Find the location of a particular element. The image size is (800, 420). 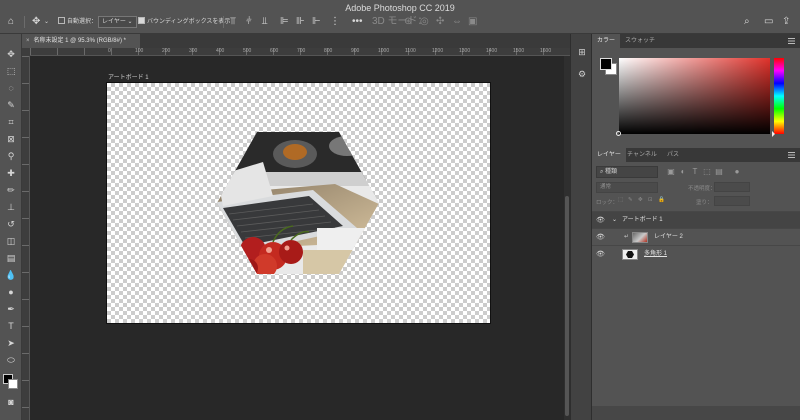

color-picker-marker is located at coordinates (618, 133).